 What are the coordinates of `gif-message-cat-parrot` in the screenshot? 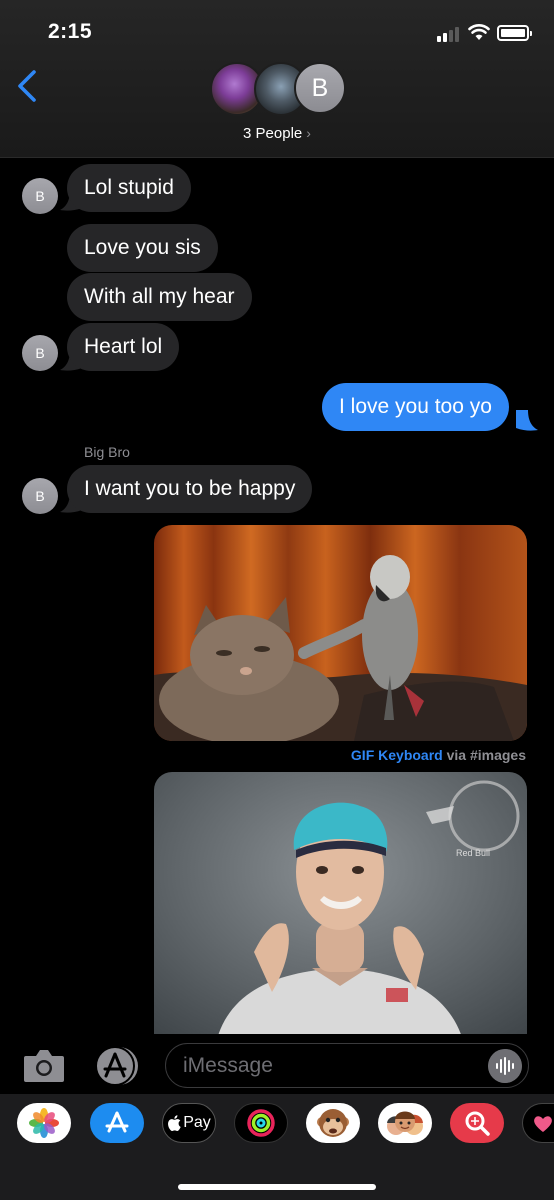 It's located at (340, 633).